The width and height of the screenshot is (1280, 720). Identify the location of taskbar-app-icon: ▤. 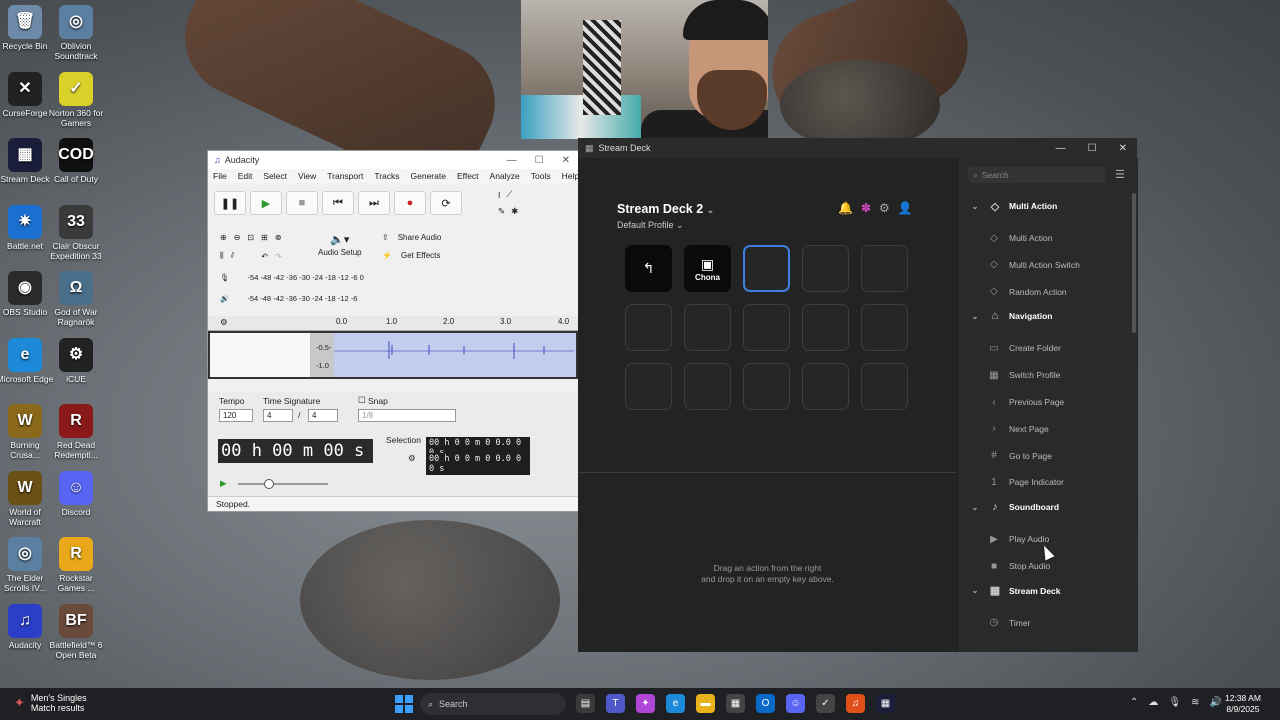
(585, 703).